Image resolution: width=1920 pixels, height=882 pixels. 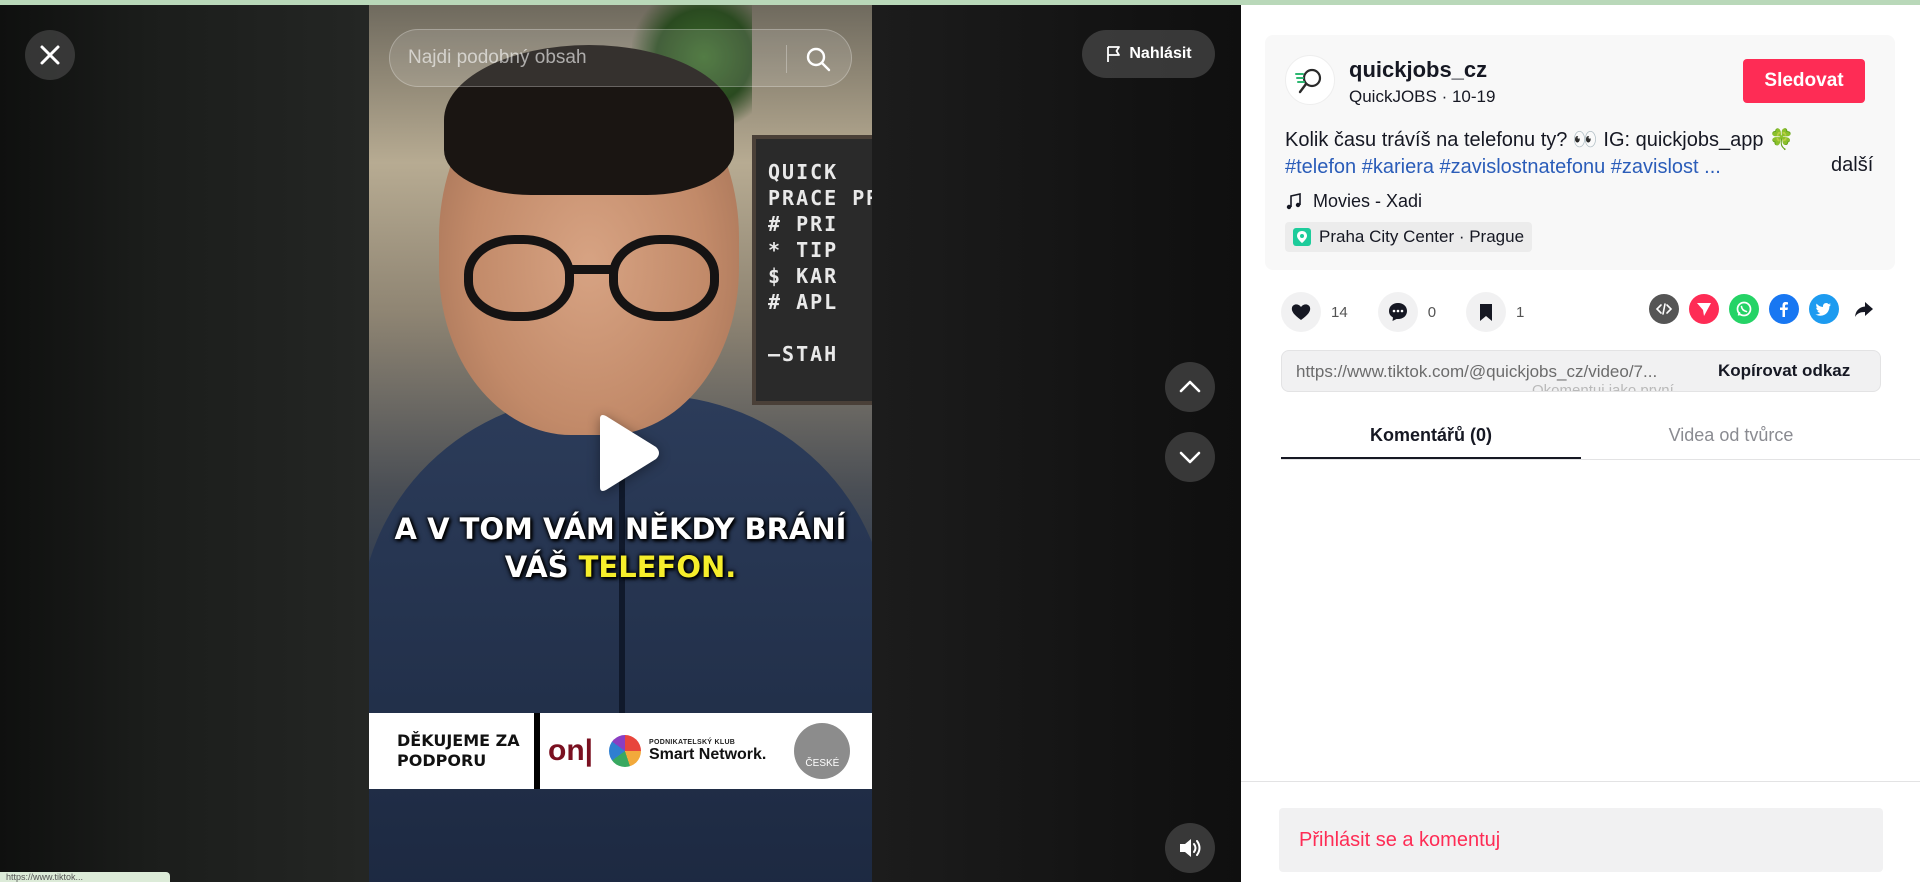 What do you see at coordinates (657, 567) in the screenshot?
I see `subtitle-highlight: TELEFON.` at bounding box center [657, 567].